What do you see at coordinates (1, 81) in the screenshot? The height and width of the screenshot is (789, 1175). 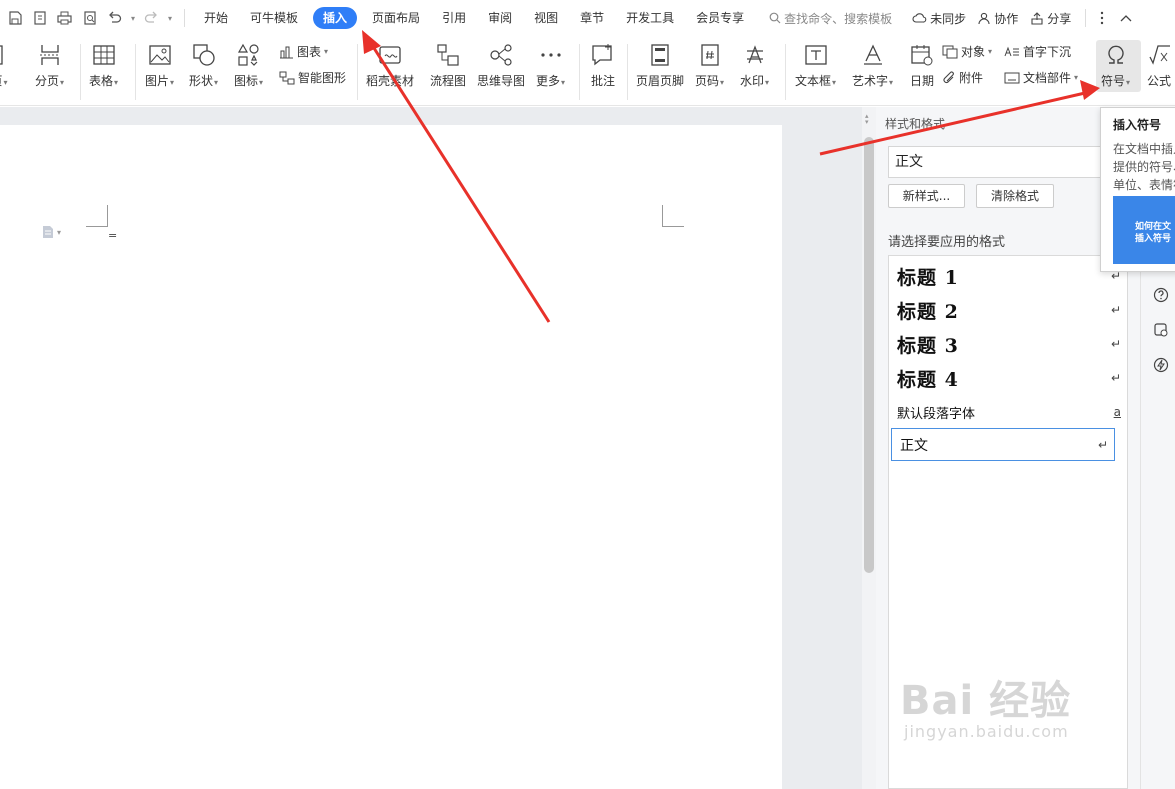 I see `blank-page-label: 页` at bounding box center [1, 81].